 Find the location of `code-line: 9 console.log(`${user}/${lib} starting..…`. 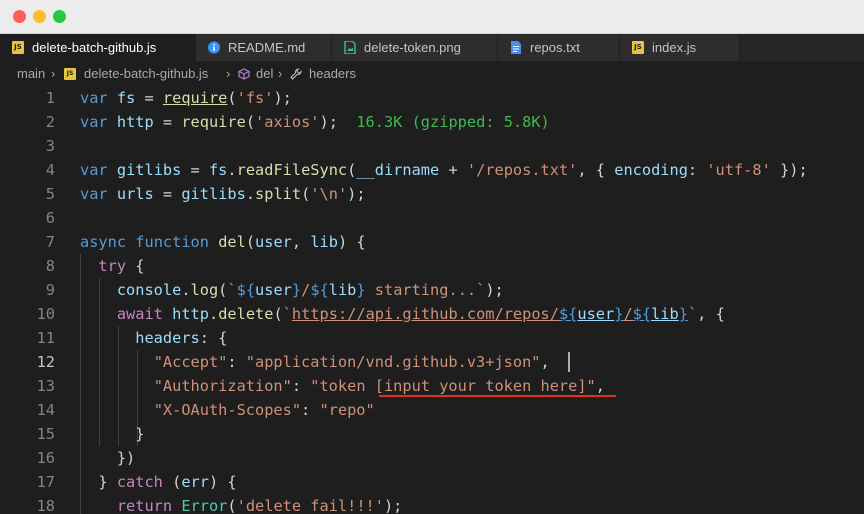

code-line: 9 console.log(`${user}/${lib} starting..… is located at coordinates (432, 290).